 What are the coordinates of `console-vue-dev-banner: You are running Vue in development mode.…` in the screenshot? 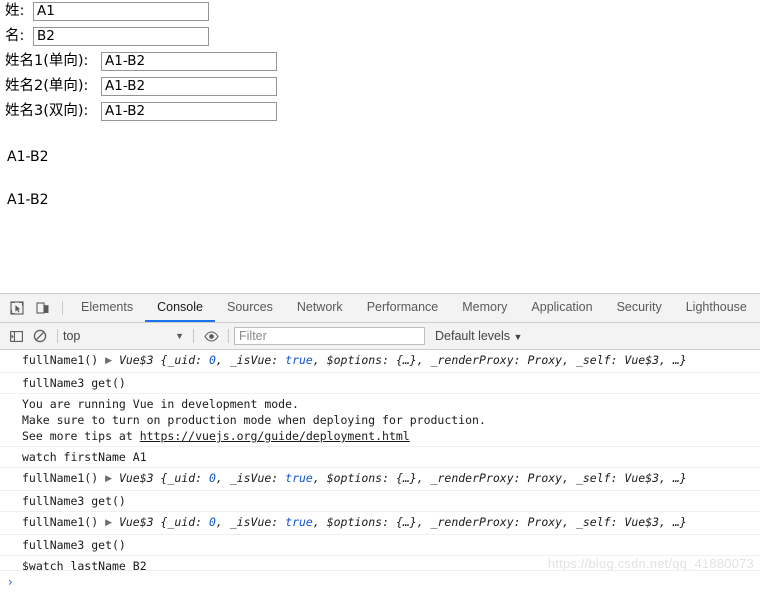 It's located at (380, 420).